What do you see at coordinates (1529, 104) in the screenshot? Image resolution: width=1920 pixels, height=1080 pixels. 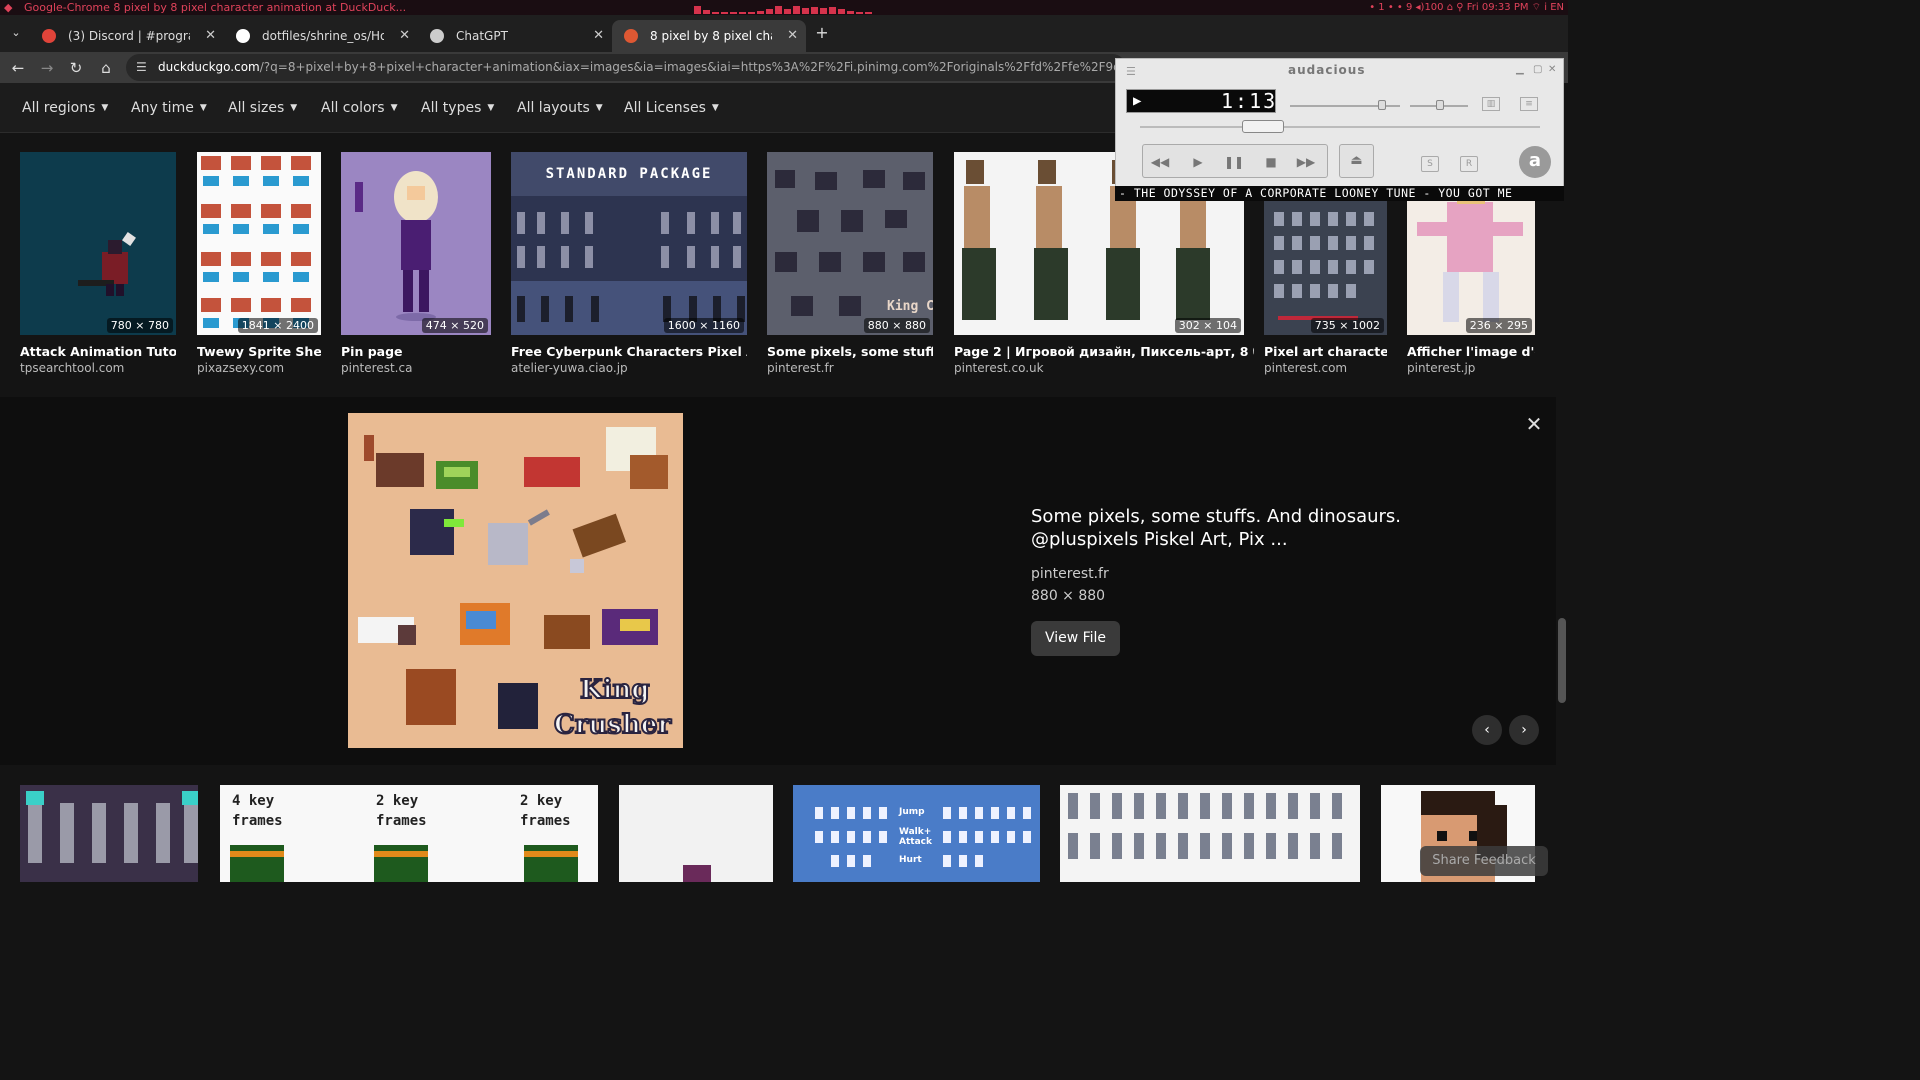 I see `playlist-icon: ≡` at bounding box center [1529, 104].